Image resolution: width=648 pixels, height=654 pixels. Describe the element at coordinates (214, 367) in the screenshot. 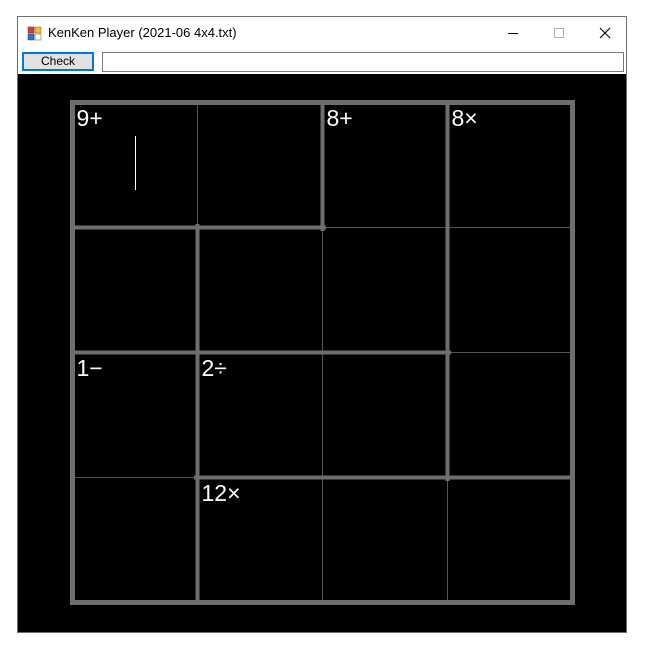

I see `cage-clue: 2÷` at that location.